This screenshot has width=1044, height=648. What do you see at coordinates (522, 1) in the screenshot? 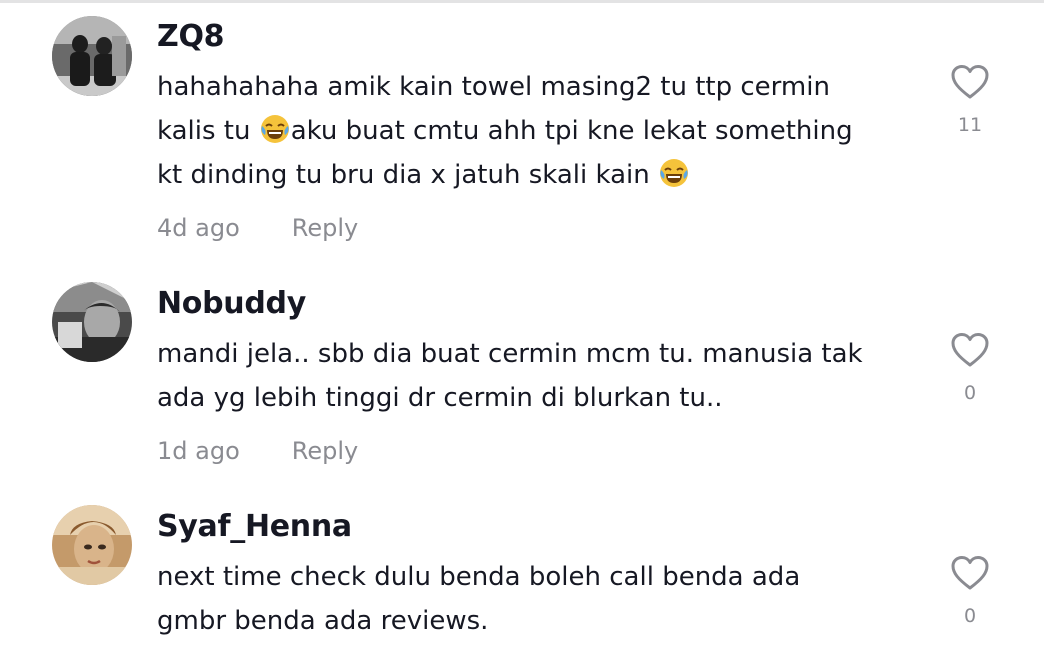
I see `top-divider` at bounding box center [522, 1].